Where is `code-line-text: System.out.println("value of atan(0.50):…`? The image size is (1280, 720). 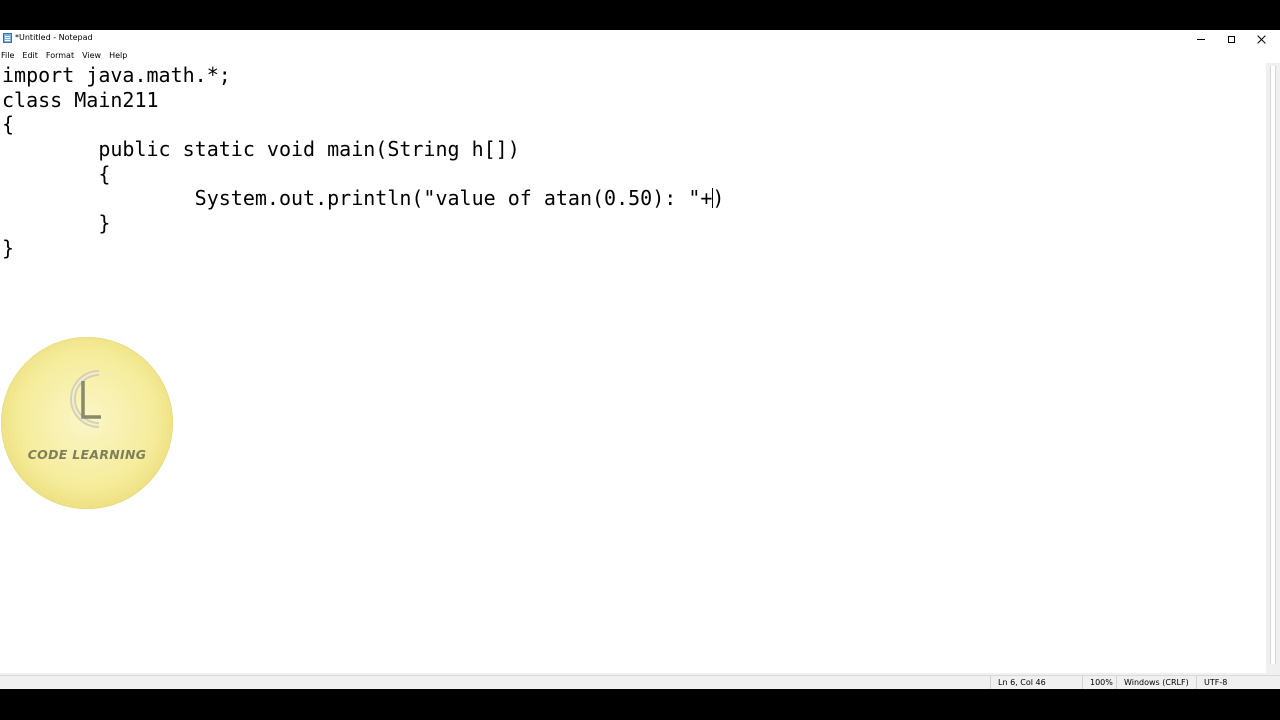
code-line-text: System.out.println("value of atan(0.50):… is located at coordinates (357, 198).